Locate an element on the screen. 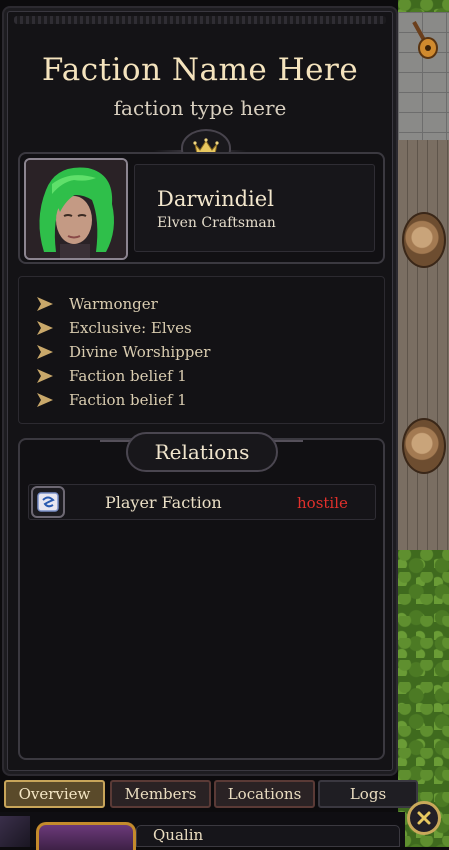 This screenshot has height=850, width=449. close-button is located at coordinates (424, 818).